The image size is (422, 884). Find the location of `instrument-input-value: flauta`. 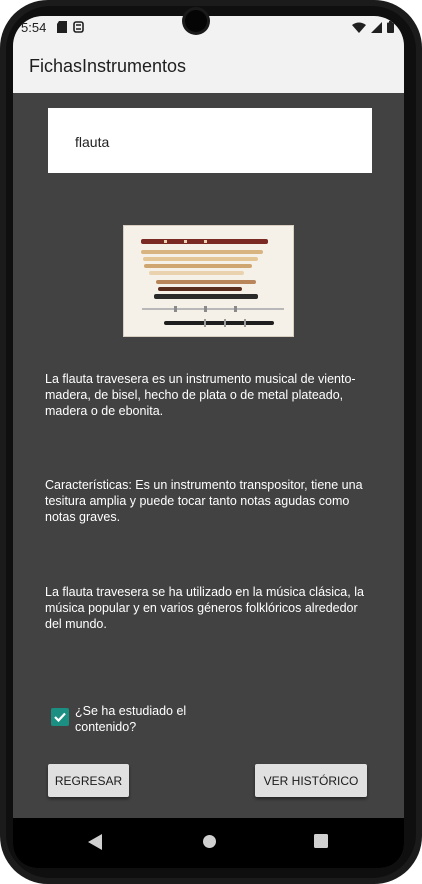

instrument-input-value: flauta is located at coordinates (92, 142).